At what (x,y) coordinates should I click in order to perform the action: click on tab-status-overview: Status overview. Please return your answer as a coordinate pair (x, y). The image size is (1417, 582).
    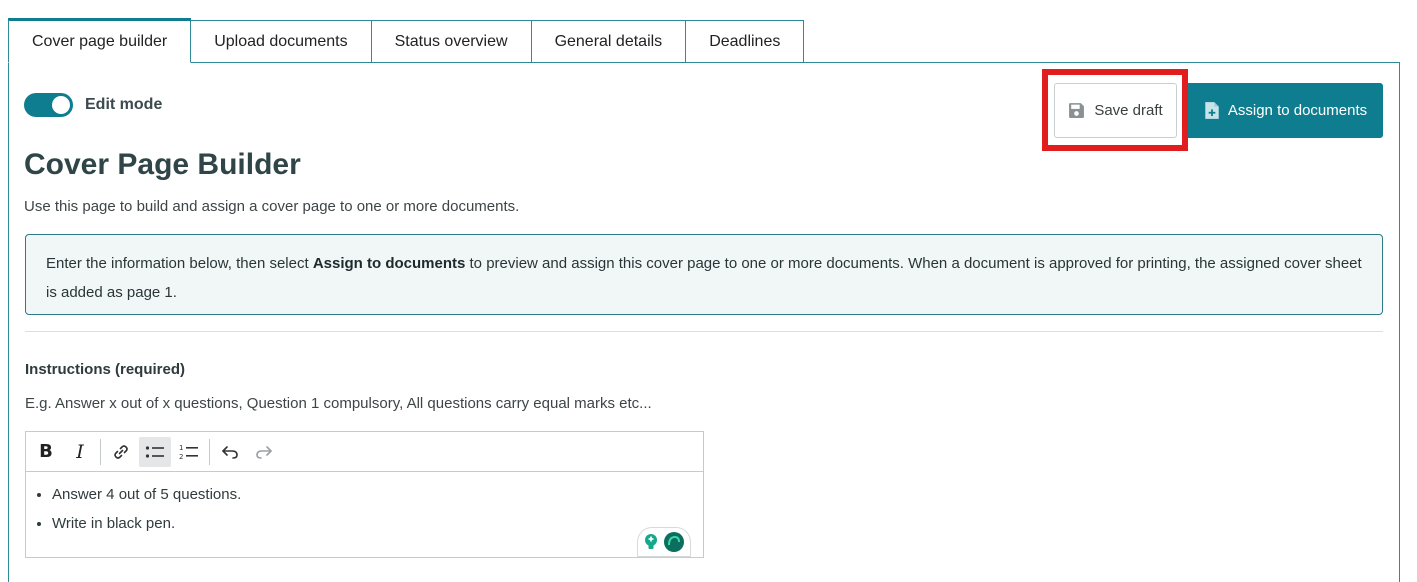
    Looking at the image, I should click on (451, 41).